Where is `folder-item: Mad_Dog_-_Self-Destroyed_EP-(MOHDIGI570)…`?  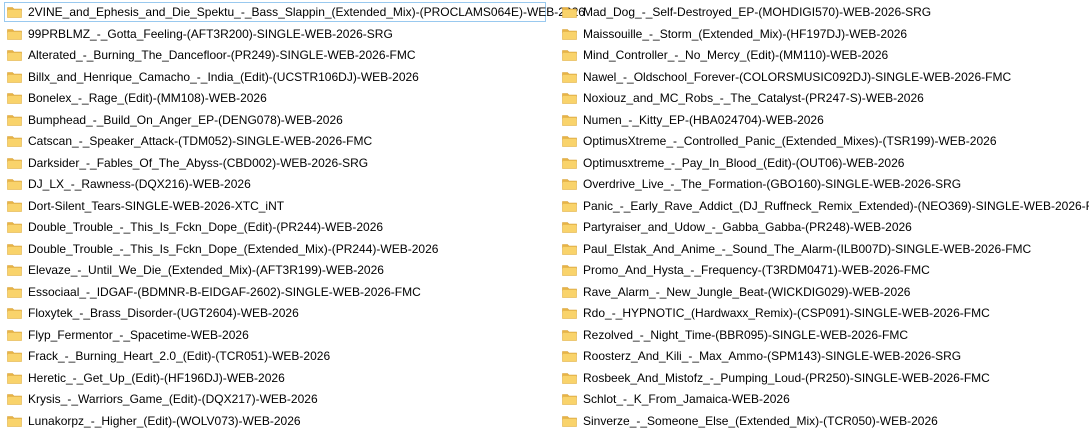 folder-item: Mad_Dog_-_Self-Destroyed_EP-(MOHDIGI570)… is located at coordinates (822, 12).